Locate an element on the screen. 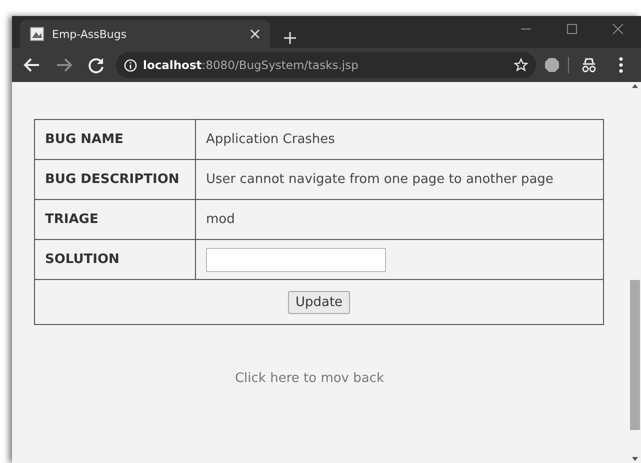 The height and width of the screenshot is (463, 641). info-icon is located at coordinates (130, 65).